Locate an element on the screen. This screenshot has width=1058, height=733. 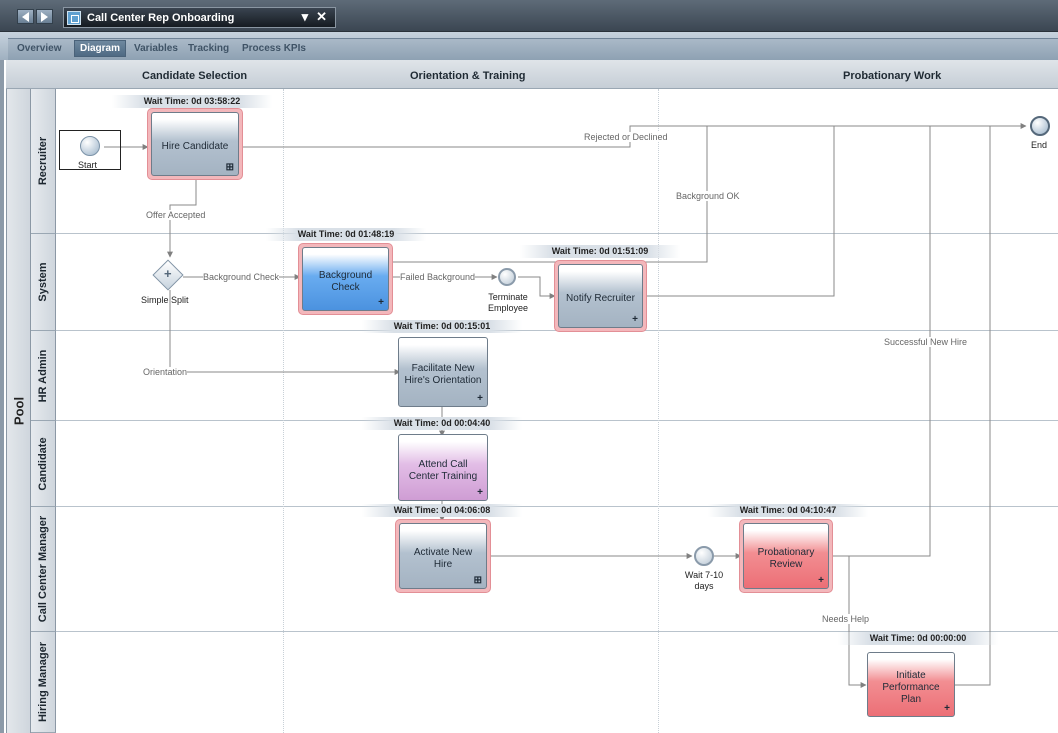
task-activate-new-hire: Activate New Hire ⊞ is located at coordinates (443, 556).